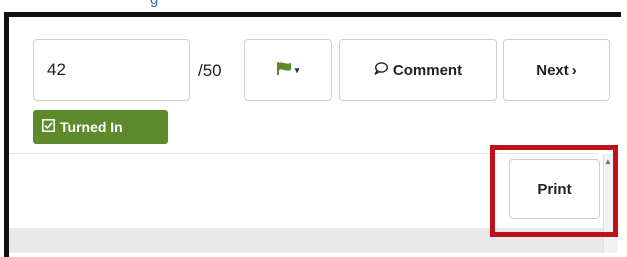 This screenshot has height=257, width=627. What do you see at coordinates (306, 240) in the screenshot?
I see `document-preview-strip` at bounding box center [306, 240].